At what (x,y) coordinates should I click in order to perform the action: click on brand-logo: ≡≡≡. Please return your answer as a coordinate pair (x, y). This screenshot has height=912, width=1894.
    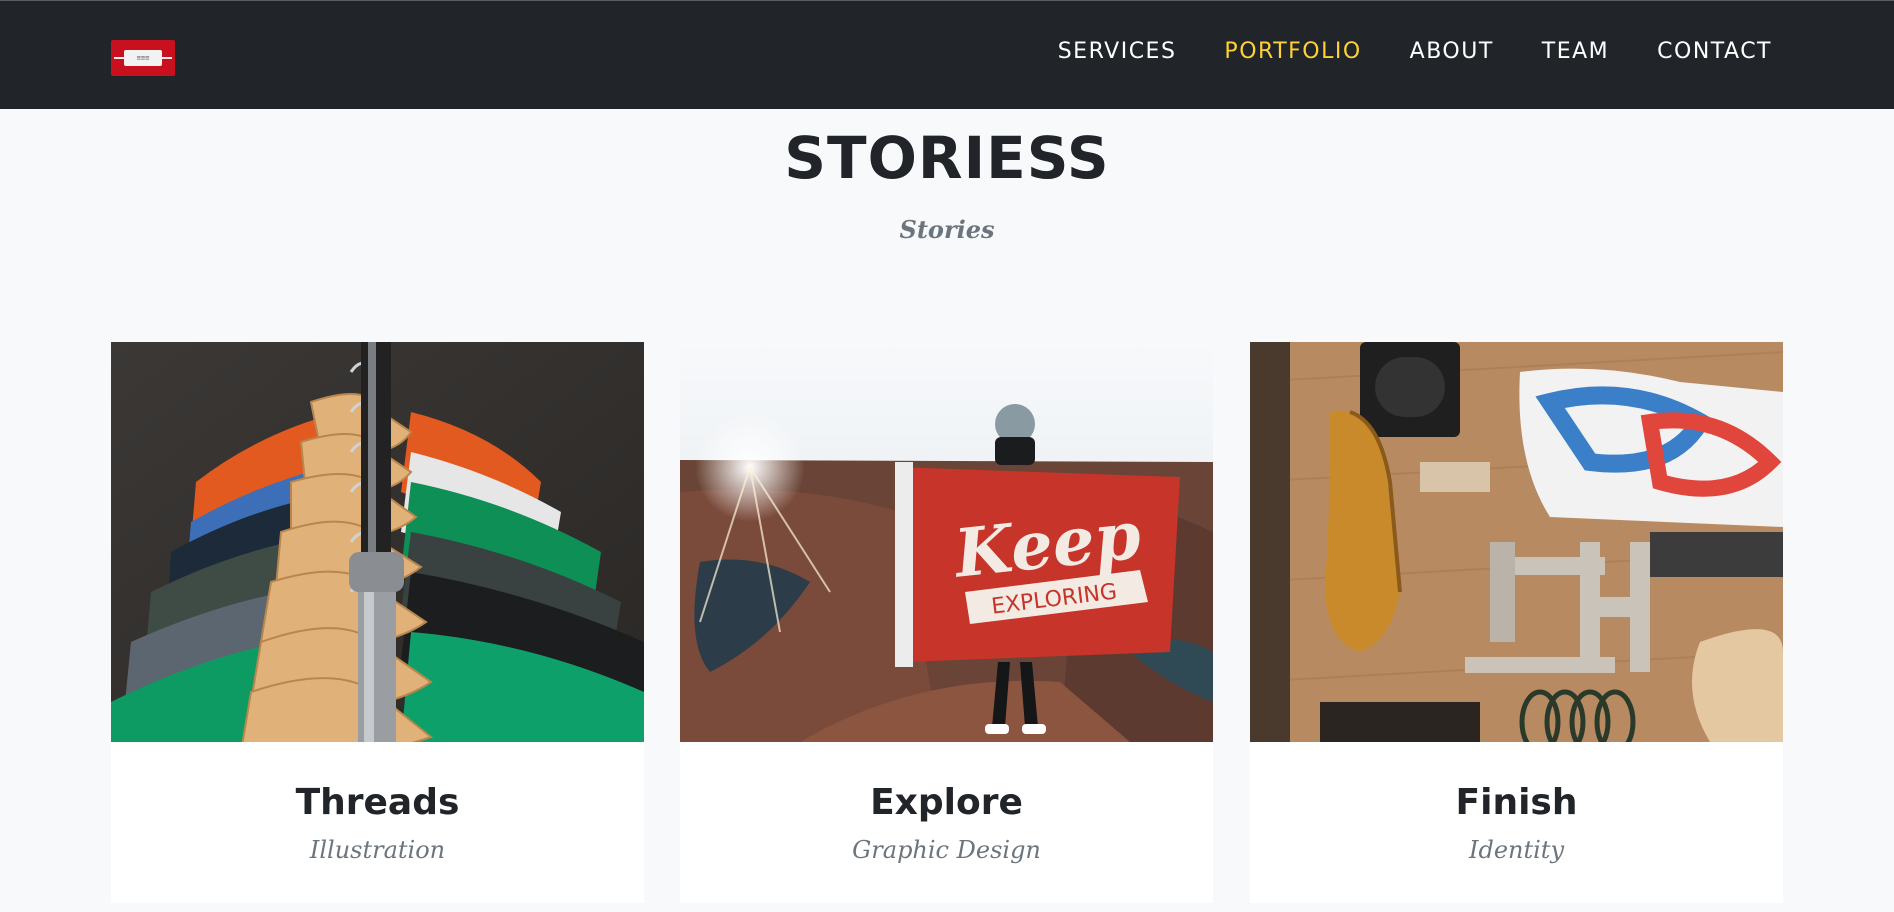
    Looking at the image, I should click on (143, 58).